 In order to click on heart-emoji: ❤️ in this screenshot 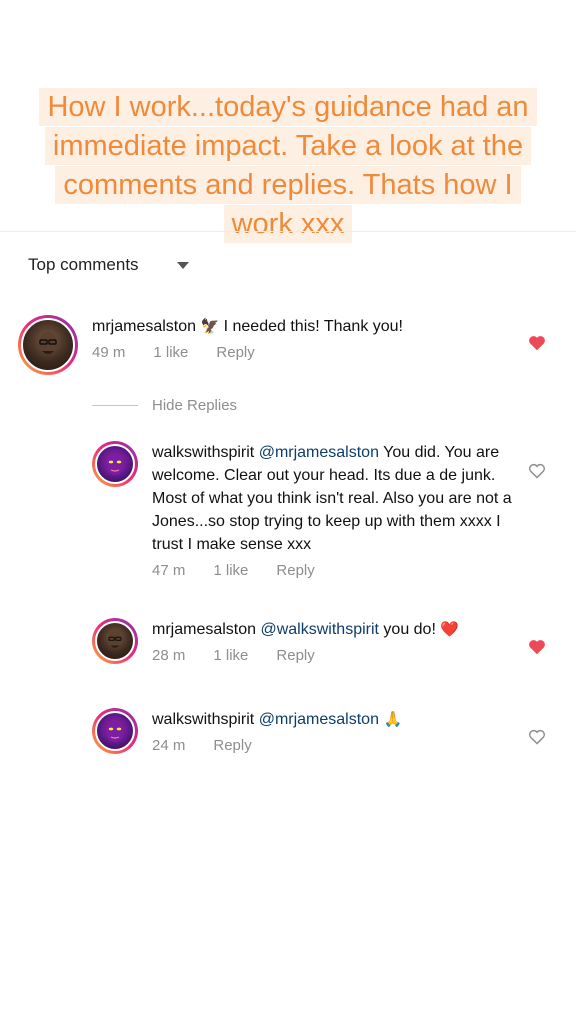, I will do `click(450, 629)`.